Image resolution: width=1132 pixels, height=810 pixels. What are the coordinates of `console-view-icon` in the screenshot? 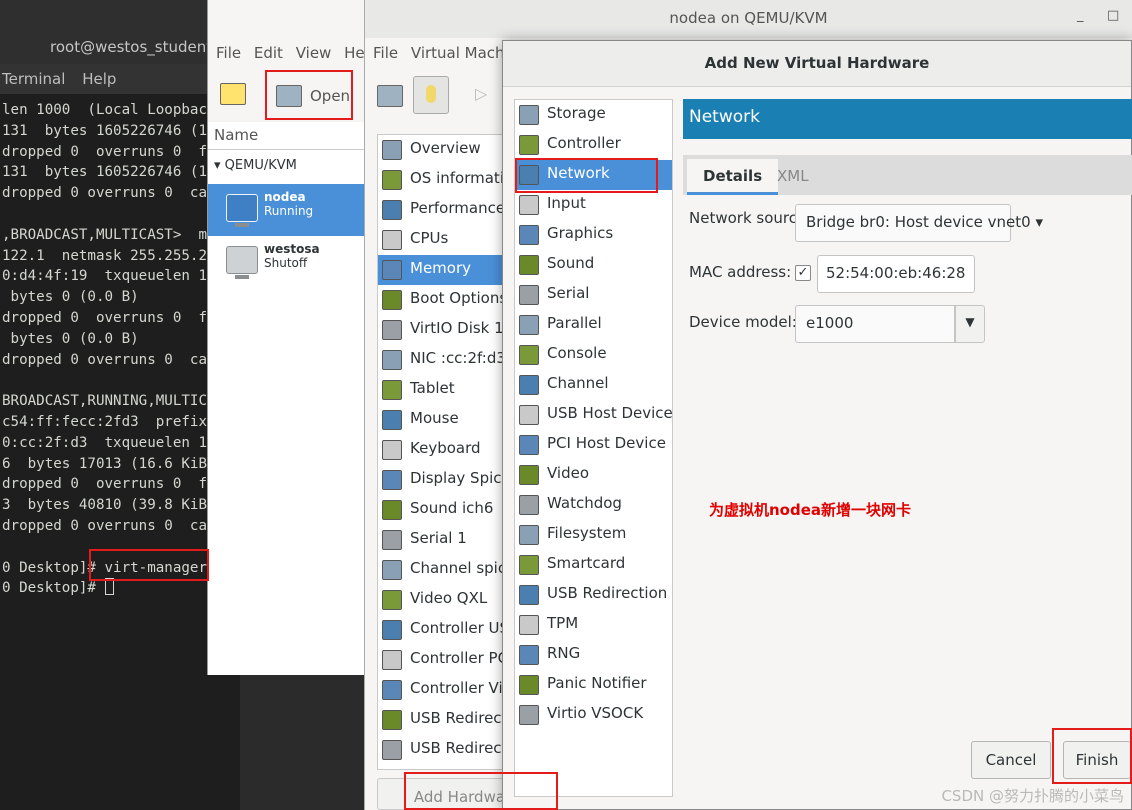 It's located at (390, 96).